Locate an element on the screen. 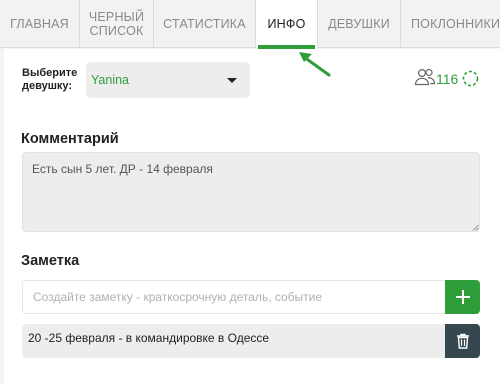  plus-icon is located at coordinates (462, 297).